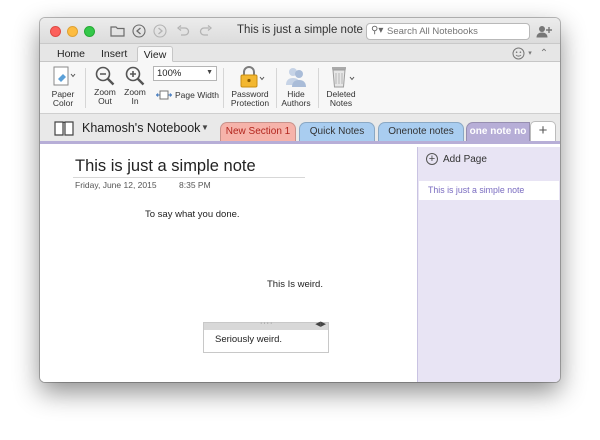  Describe the element at coordinates (544, 53) in the screenshot. I see `collapse-ribbon-icon: ⌃` at that location.